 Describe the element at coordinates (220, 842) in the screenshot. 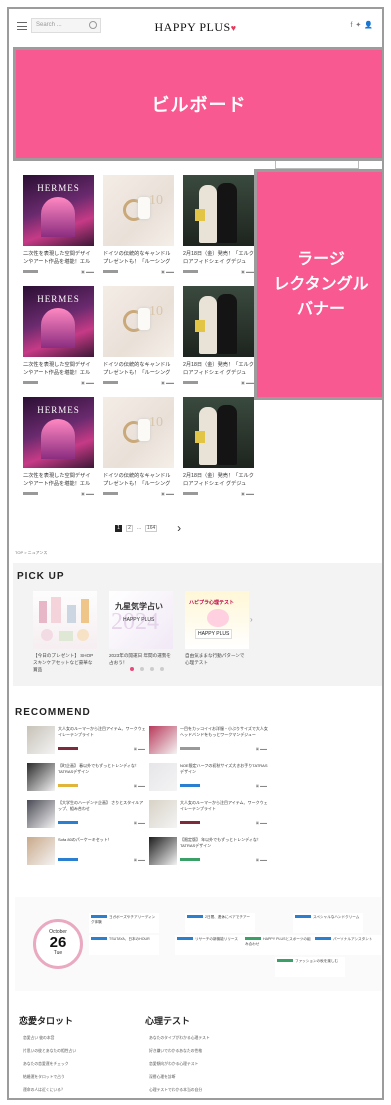

I see `recommend-text: 【限定版】 年以外でもずっとトレンディな！TATRASデザイン` at that location.